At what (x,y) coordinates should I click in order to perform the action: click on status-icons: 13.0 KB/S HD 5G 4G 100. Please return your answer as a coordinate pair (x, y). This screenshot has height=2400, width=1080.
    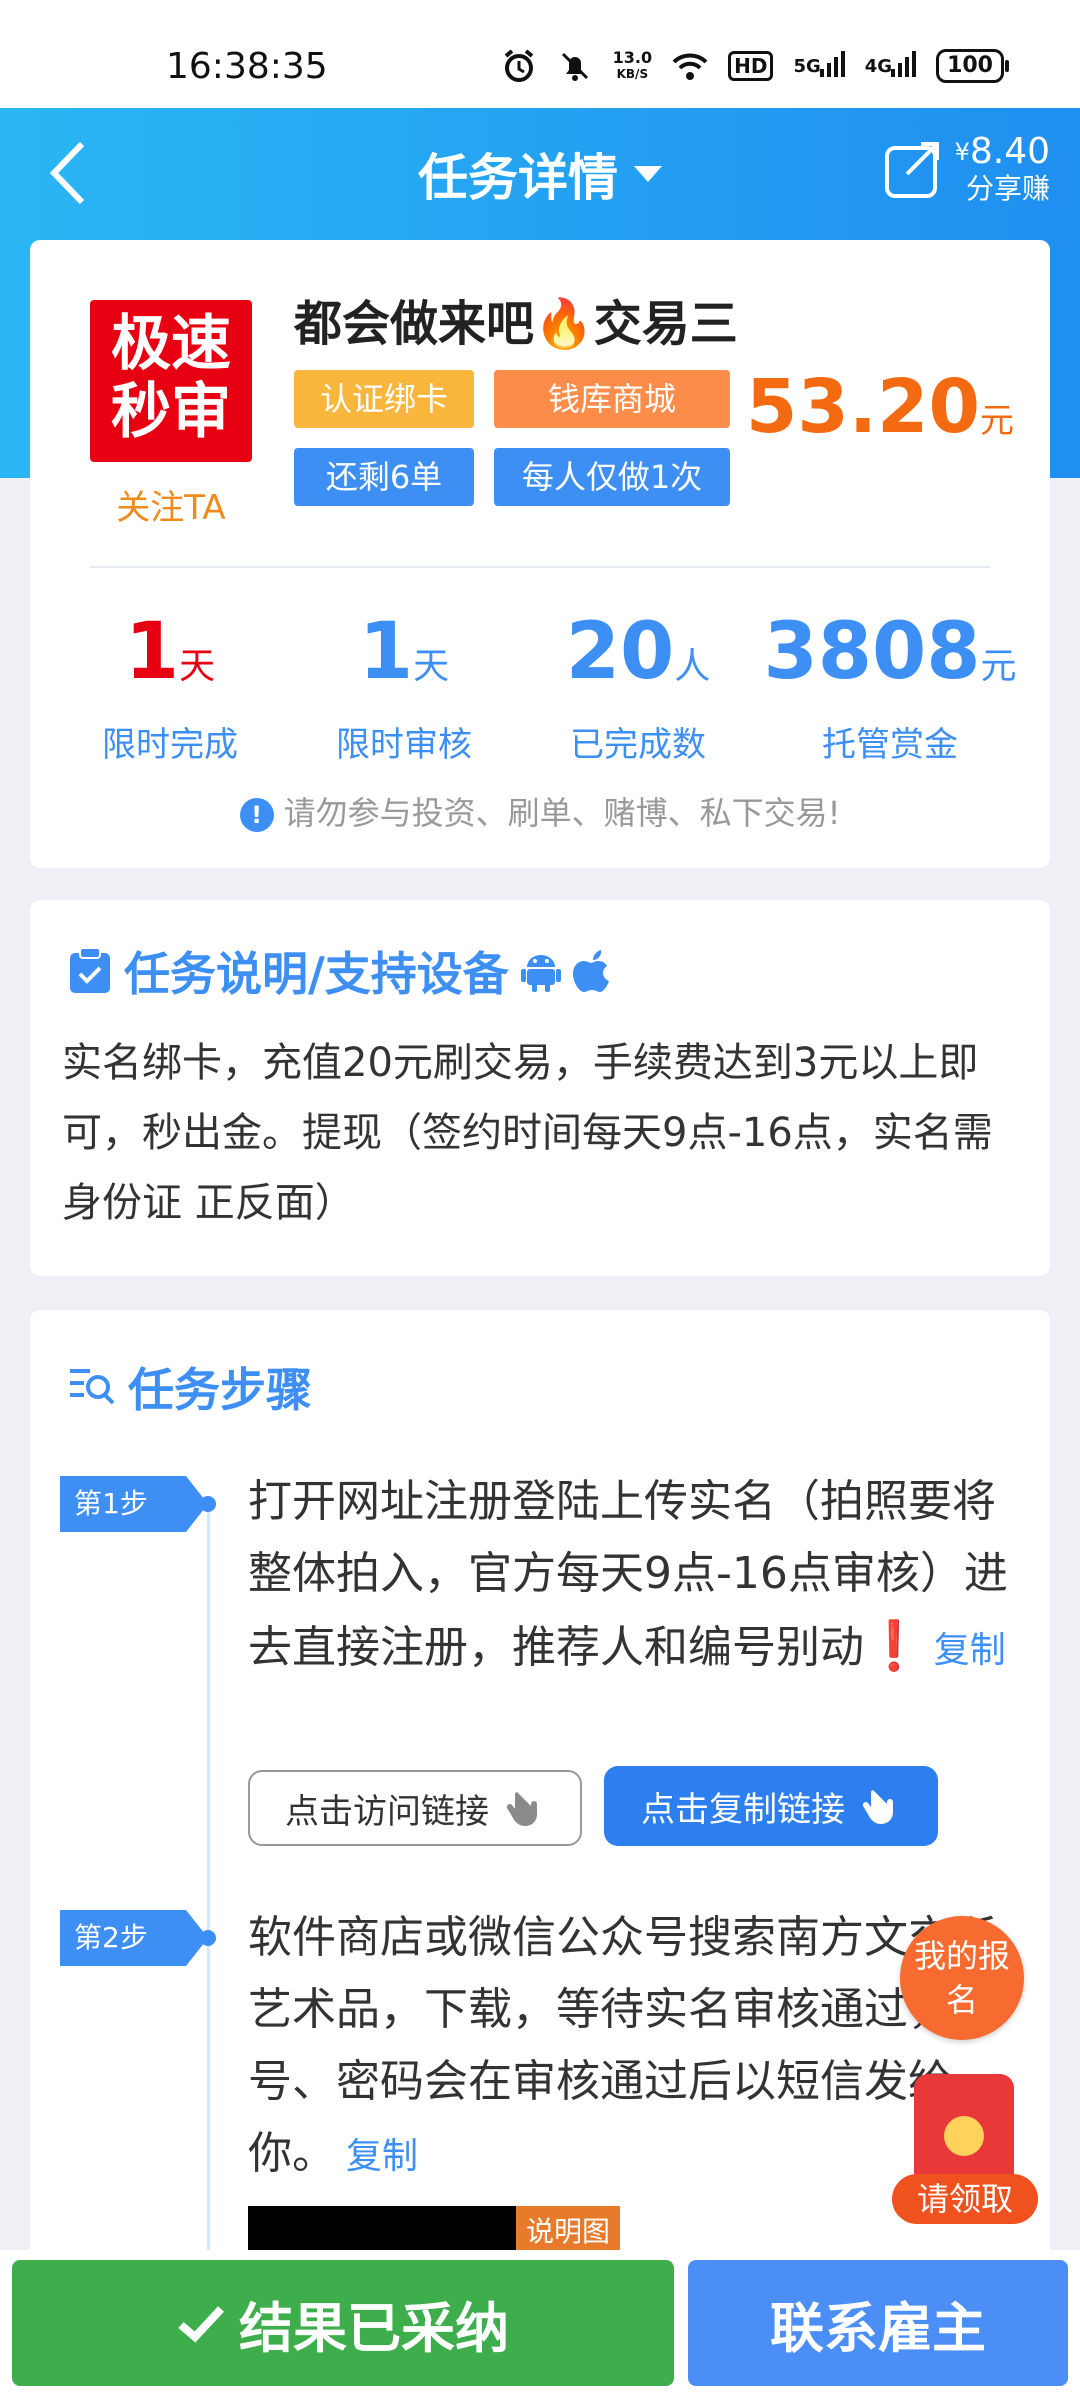
    Looking at the image, I should click on (755, 66).